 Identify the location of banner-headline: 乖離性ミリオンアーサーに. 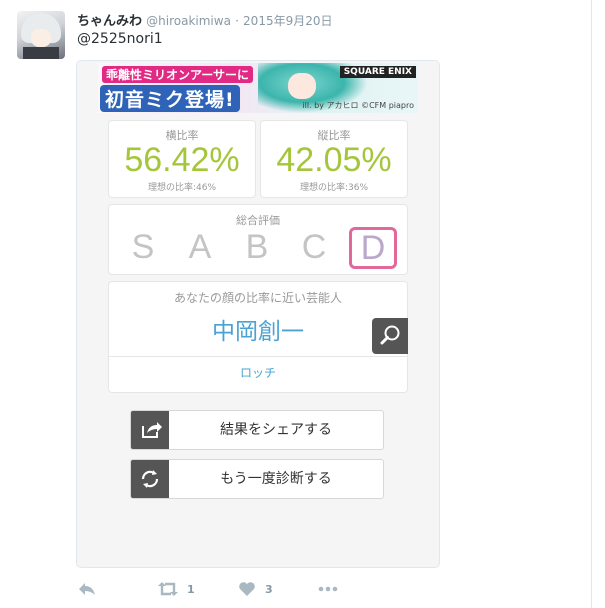
(178, 74).